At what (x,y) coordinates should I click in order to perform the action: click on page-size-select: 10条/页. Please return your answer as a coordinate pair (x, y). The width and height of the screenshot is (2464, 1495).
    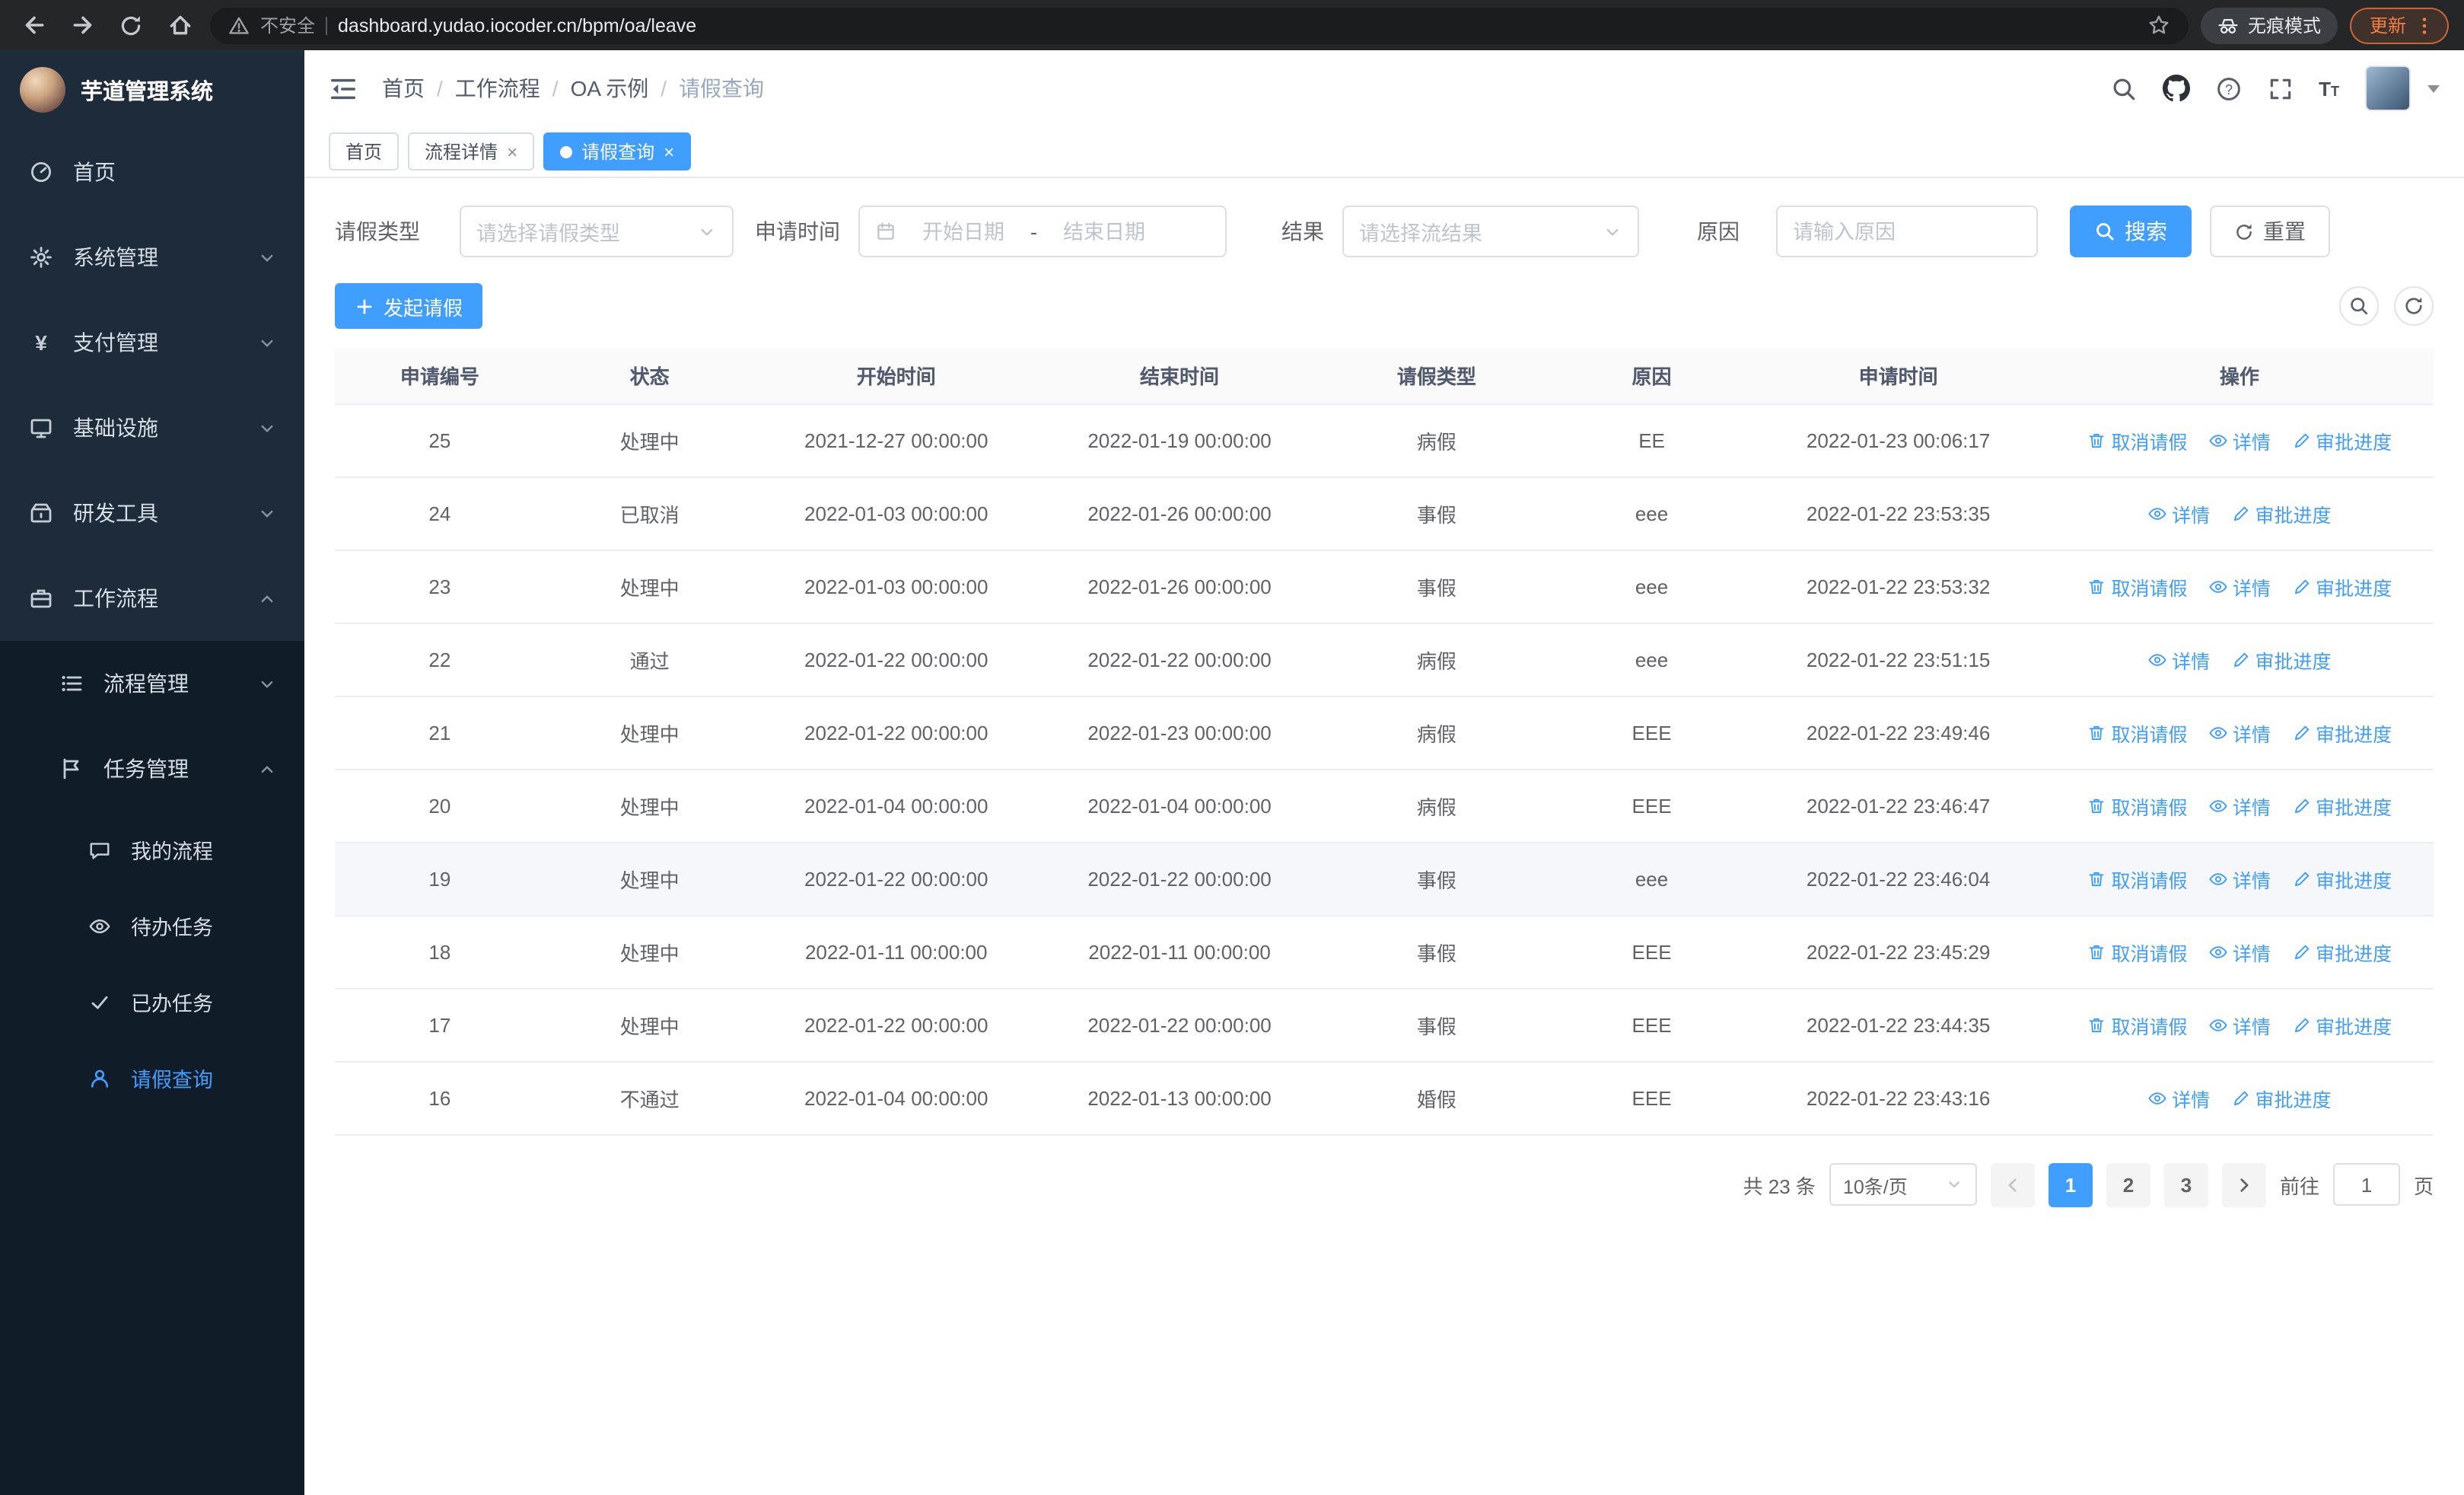
    Looking at the image, I should click on (1903, 1184).